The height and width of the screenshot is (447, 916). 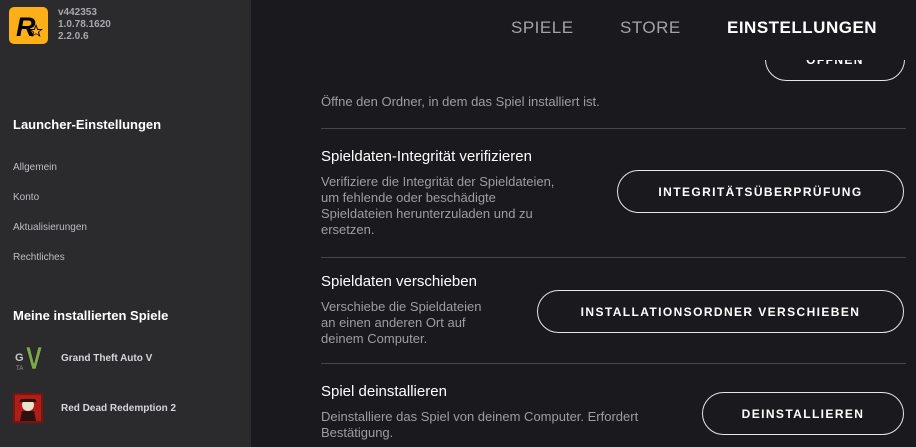 What do you see at coordinates (802, 29) in the screenshot?
I see `tab-einstellungen: EINSTELLUNGEN` at bounding box center [802, 29].